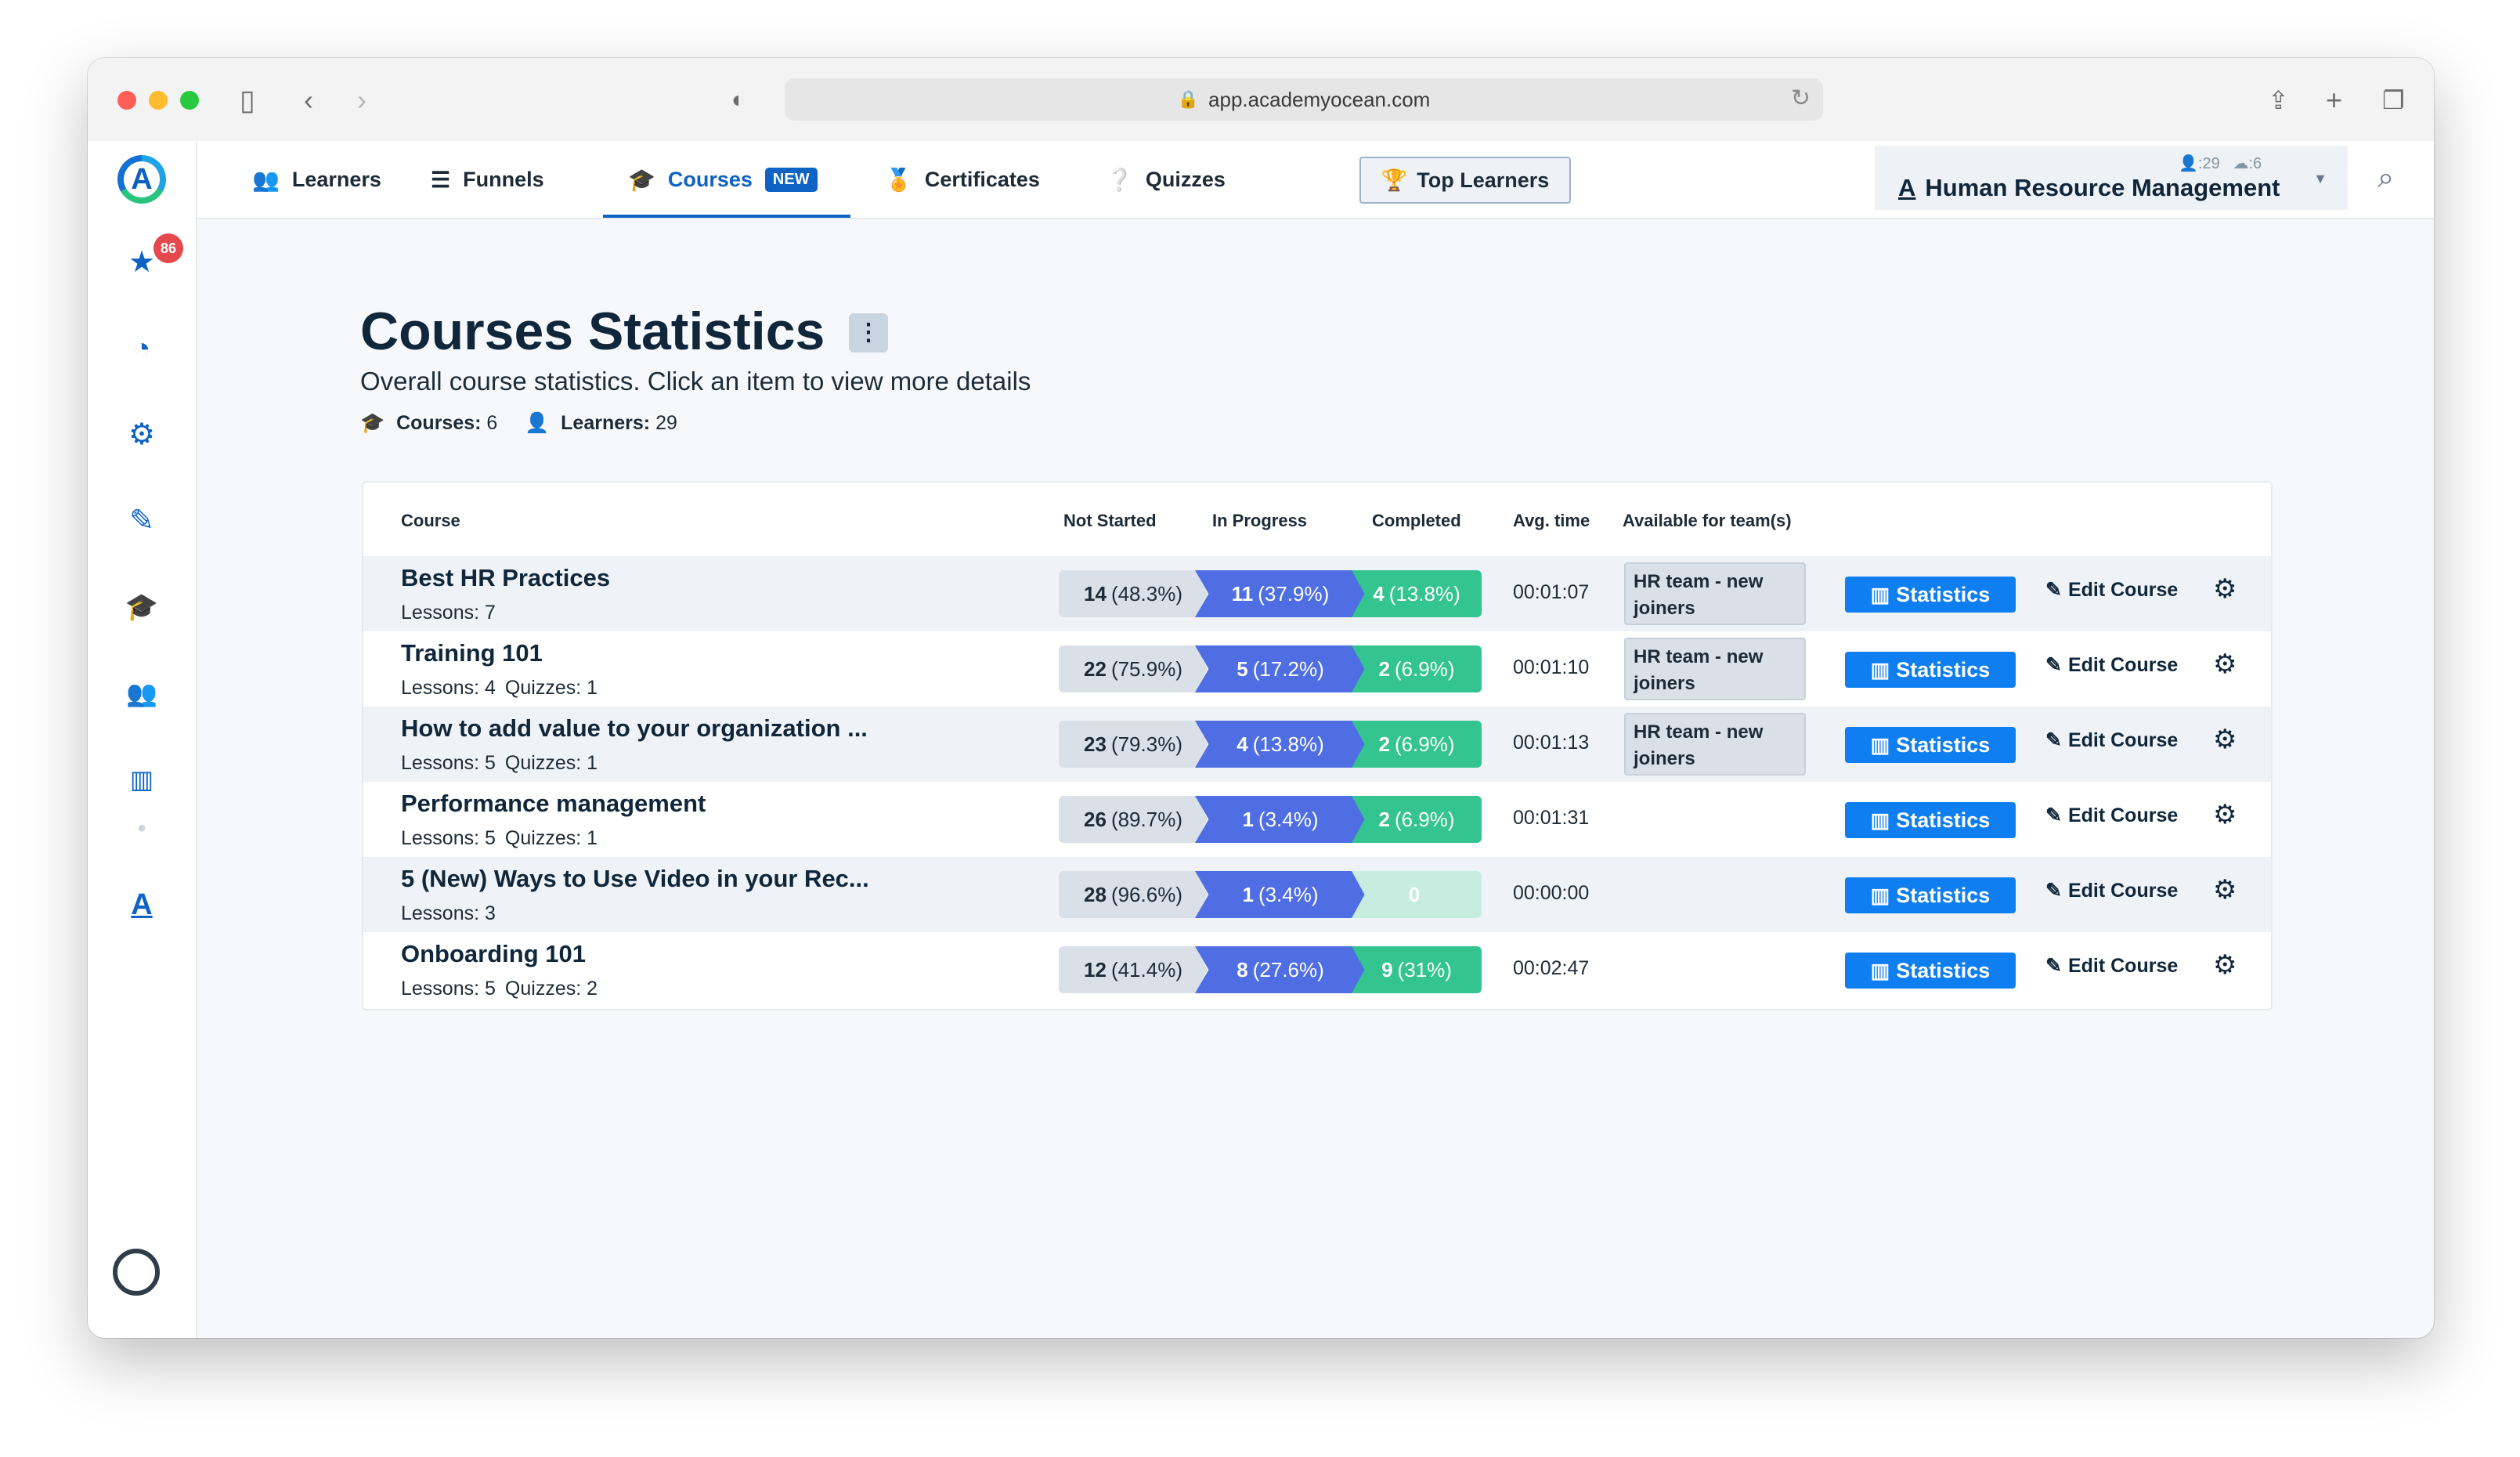 The width and height of the screenshot is (2520, 1457). What do you see at coordinates (1304, 99) in the screenshot?
I see `address-bar: 🔒 app.academyocean.com ↻` at bounding box center [1304, 99].